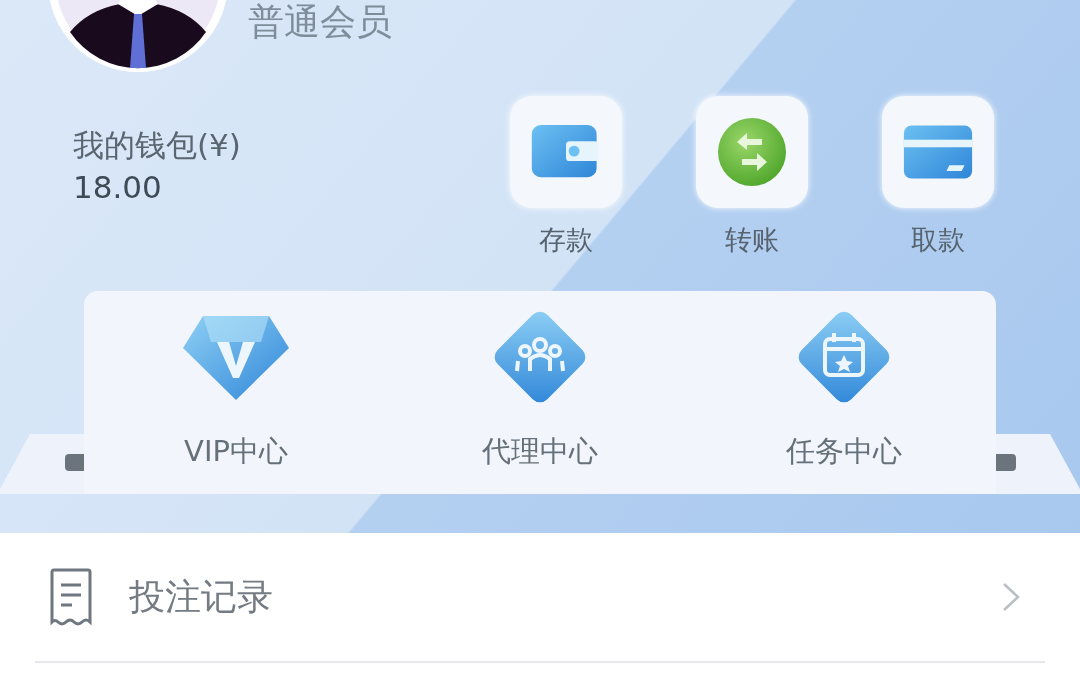  Describe the element at coordinates (320, 22) in the screenshot. I see `member-level: 普通会员` at that location.